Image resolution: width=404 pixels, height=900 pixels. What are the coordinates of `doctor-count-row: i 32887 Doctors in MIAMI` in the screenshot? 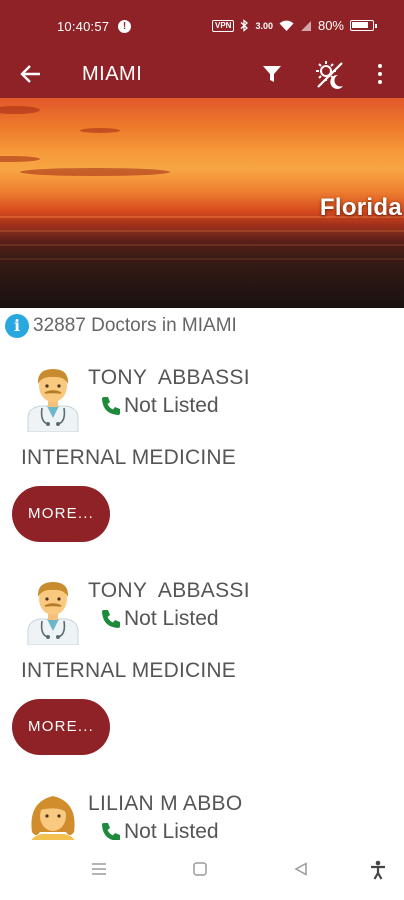 It's located at (121, 326).